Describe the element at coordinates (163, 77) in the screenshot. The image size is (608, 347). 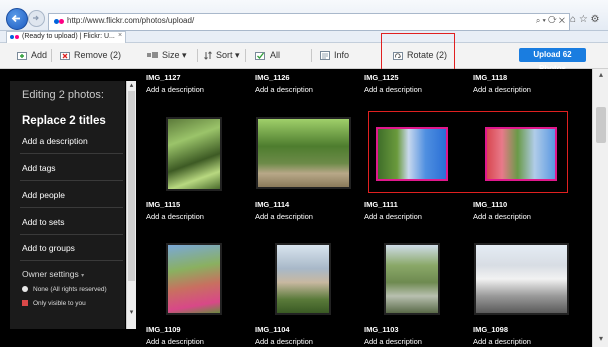
I see `photo-title: IMG_1127` at that location.